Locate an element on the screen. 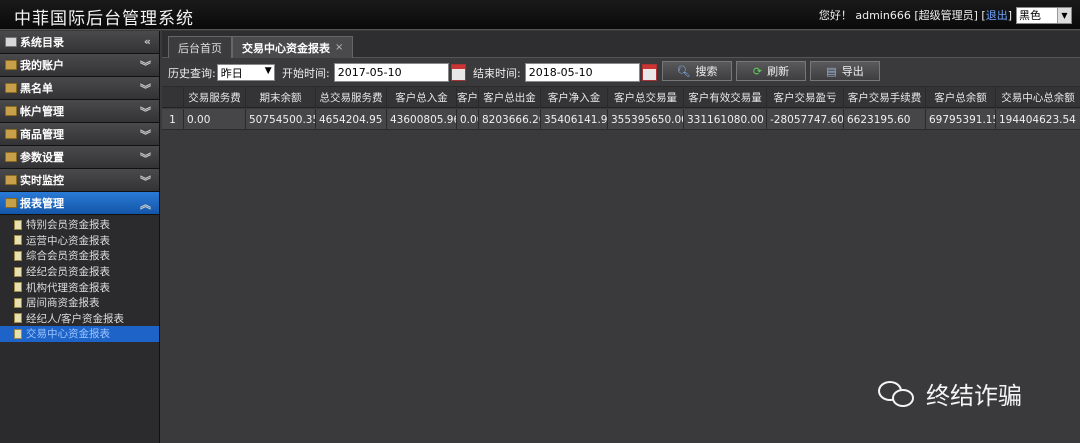 The height and width of the screenshot is (443, 1080). sidebar-item-label: 交易中心资金报表 is located at coordinates (68, 334).